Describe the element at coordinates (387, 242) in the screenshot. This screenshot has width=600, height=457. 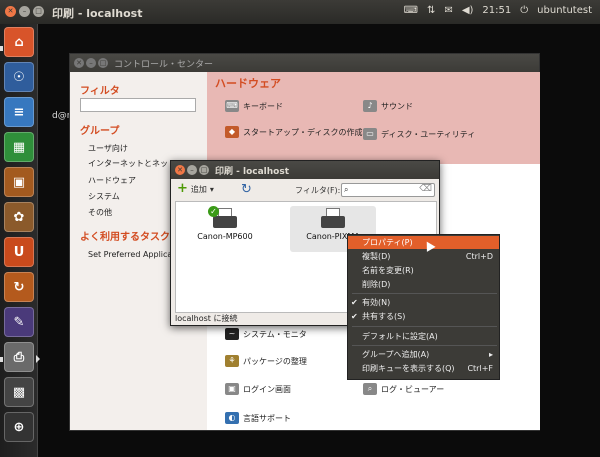
I see `menu-label: プロパティ(P)` at that location.